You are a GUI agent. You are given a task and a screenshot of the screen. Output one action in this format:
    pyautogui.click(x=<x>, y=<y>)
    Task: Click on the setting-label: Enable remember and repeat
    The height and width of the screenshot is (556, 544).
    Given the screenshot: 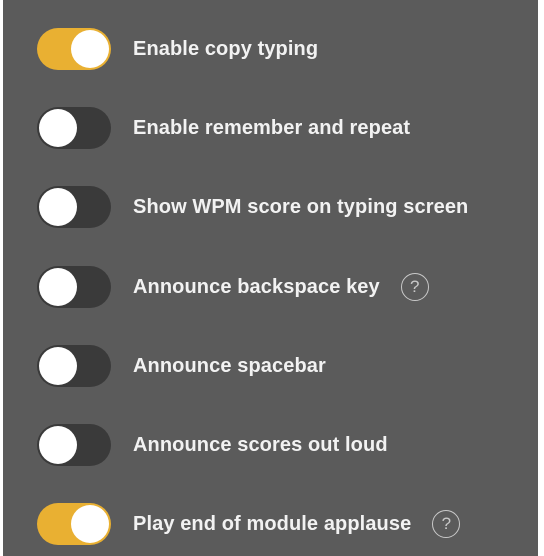 What is the action you would take?
    pyautogui.click(x=272, y=127)
    